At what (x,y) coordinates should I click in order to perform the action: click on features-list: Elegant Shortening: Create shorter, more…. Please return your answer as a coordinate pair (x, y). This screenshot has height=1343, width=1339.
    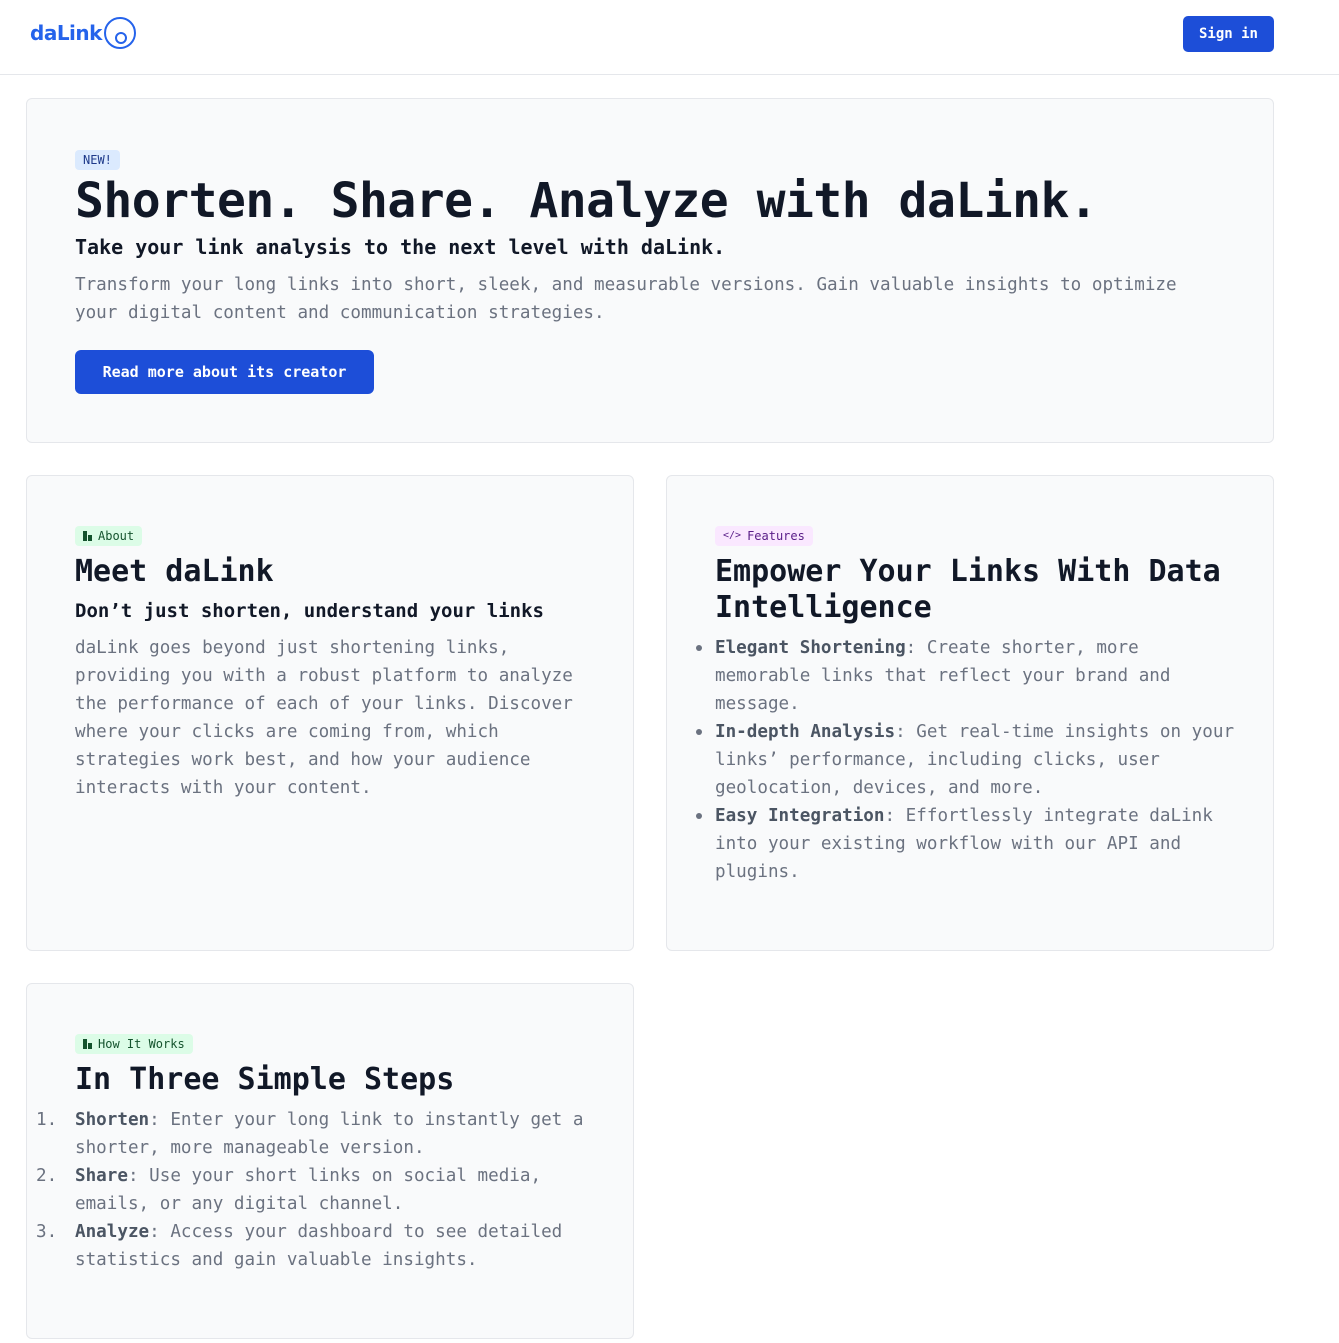
    Looking at the image, I should click on (965, 760).